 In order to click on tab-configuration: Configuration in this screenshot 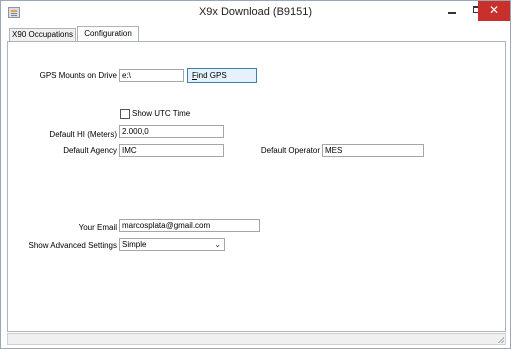, I will do `click(108, 34)`.